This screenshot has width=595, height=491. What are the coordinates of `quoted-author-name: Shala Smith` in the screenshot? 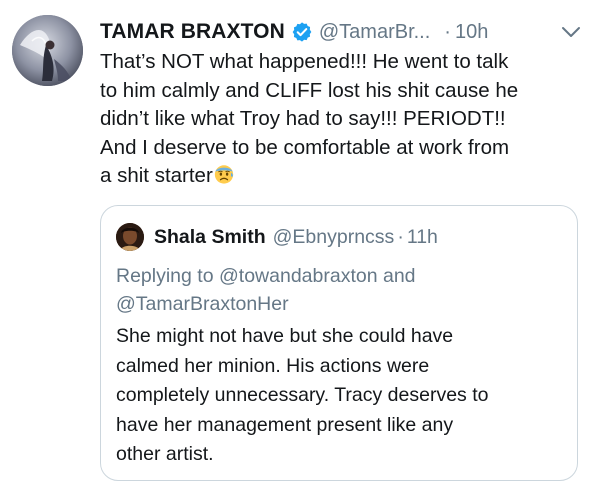 It's located at (210, 236).